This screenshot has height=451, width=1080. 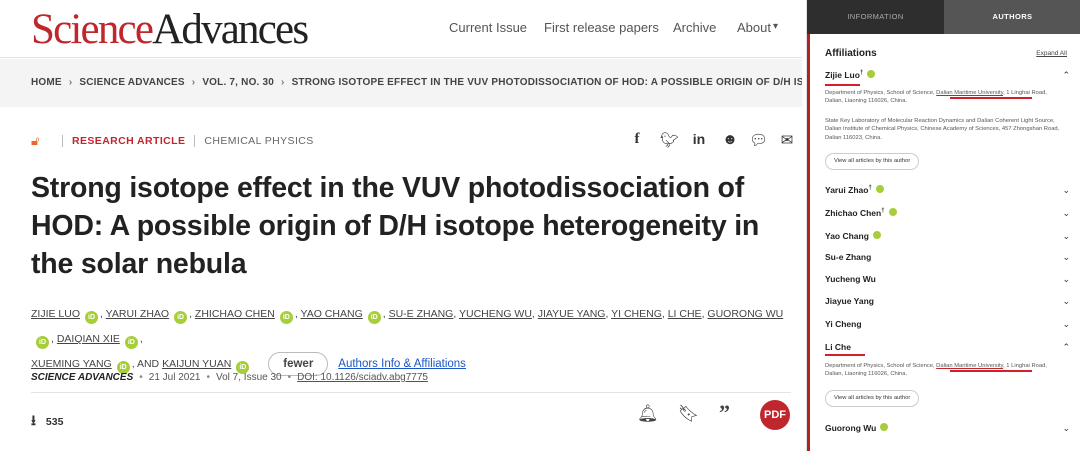 I want to click on author-row-yi-cheng: Yi Cheng ⌄, so click(x=947, y=326).